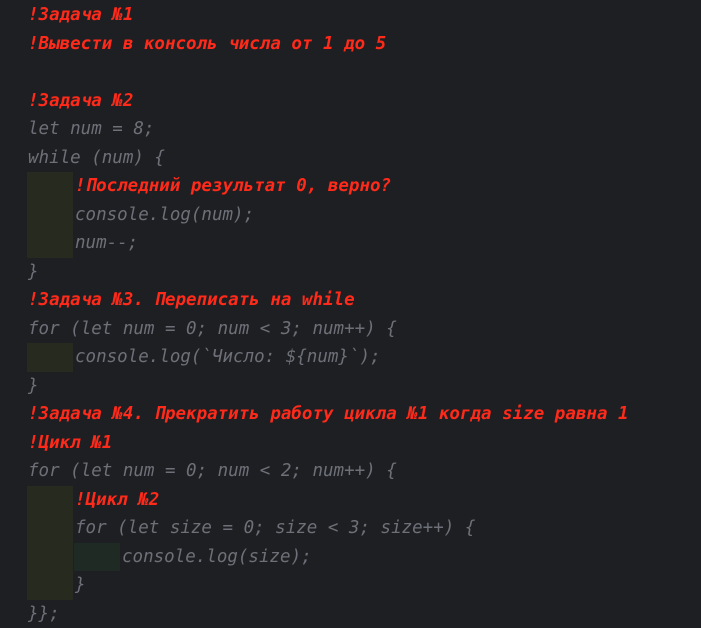 The image size is (701, 628). What do you see at coordinates (70, 443) in the screenshot?
I see `code-comment-line: !Цикл №1` at bounding box center [70, 443].